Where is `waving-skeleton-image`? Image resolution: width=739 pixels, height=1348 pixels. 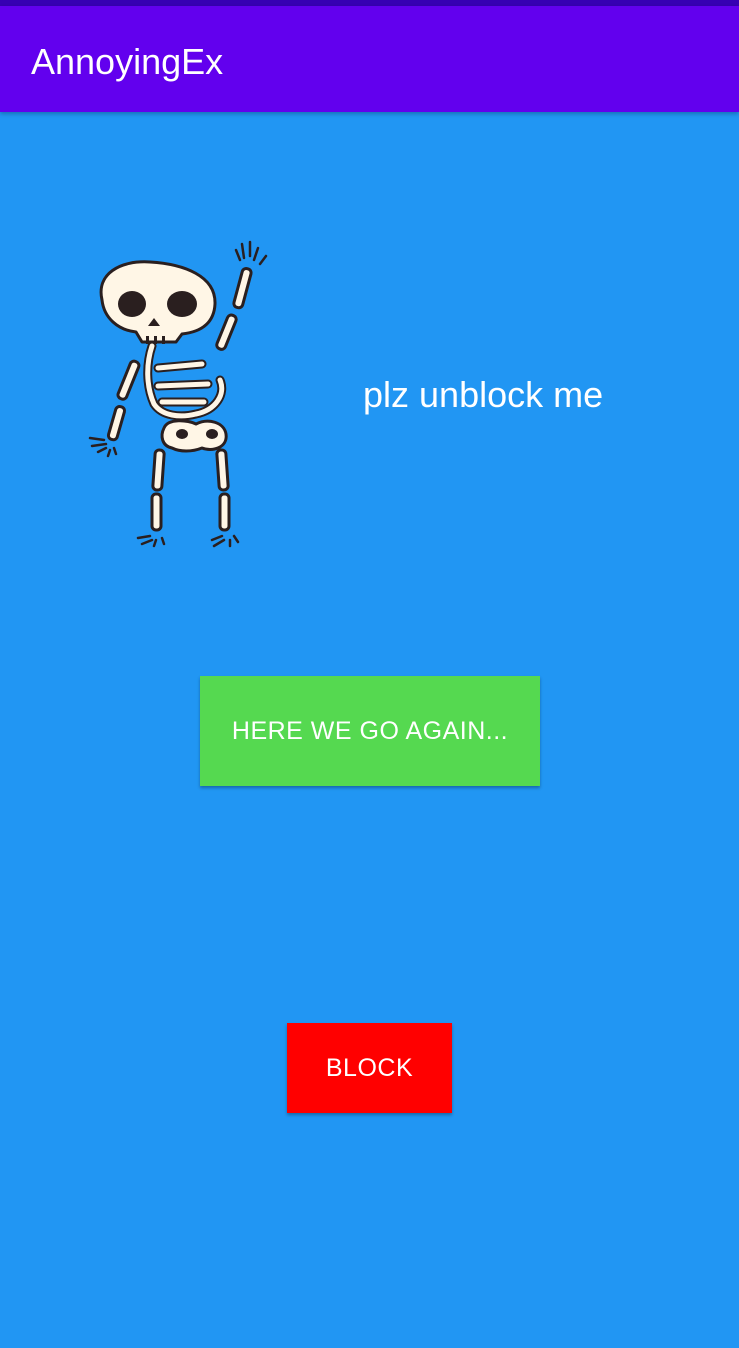
waving-skeleton-image is located at coordinates (178, 394).